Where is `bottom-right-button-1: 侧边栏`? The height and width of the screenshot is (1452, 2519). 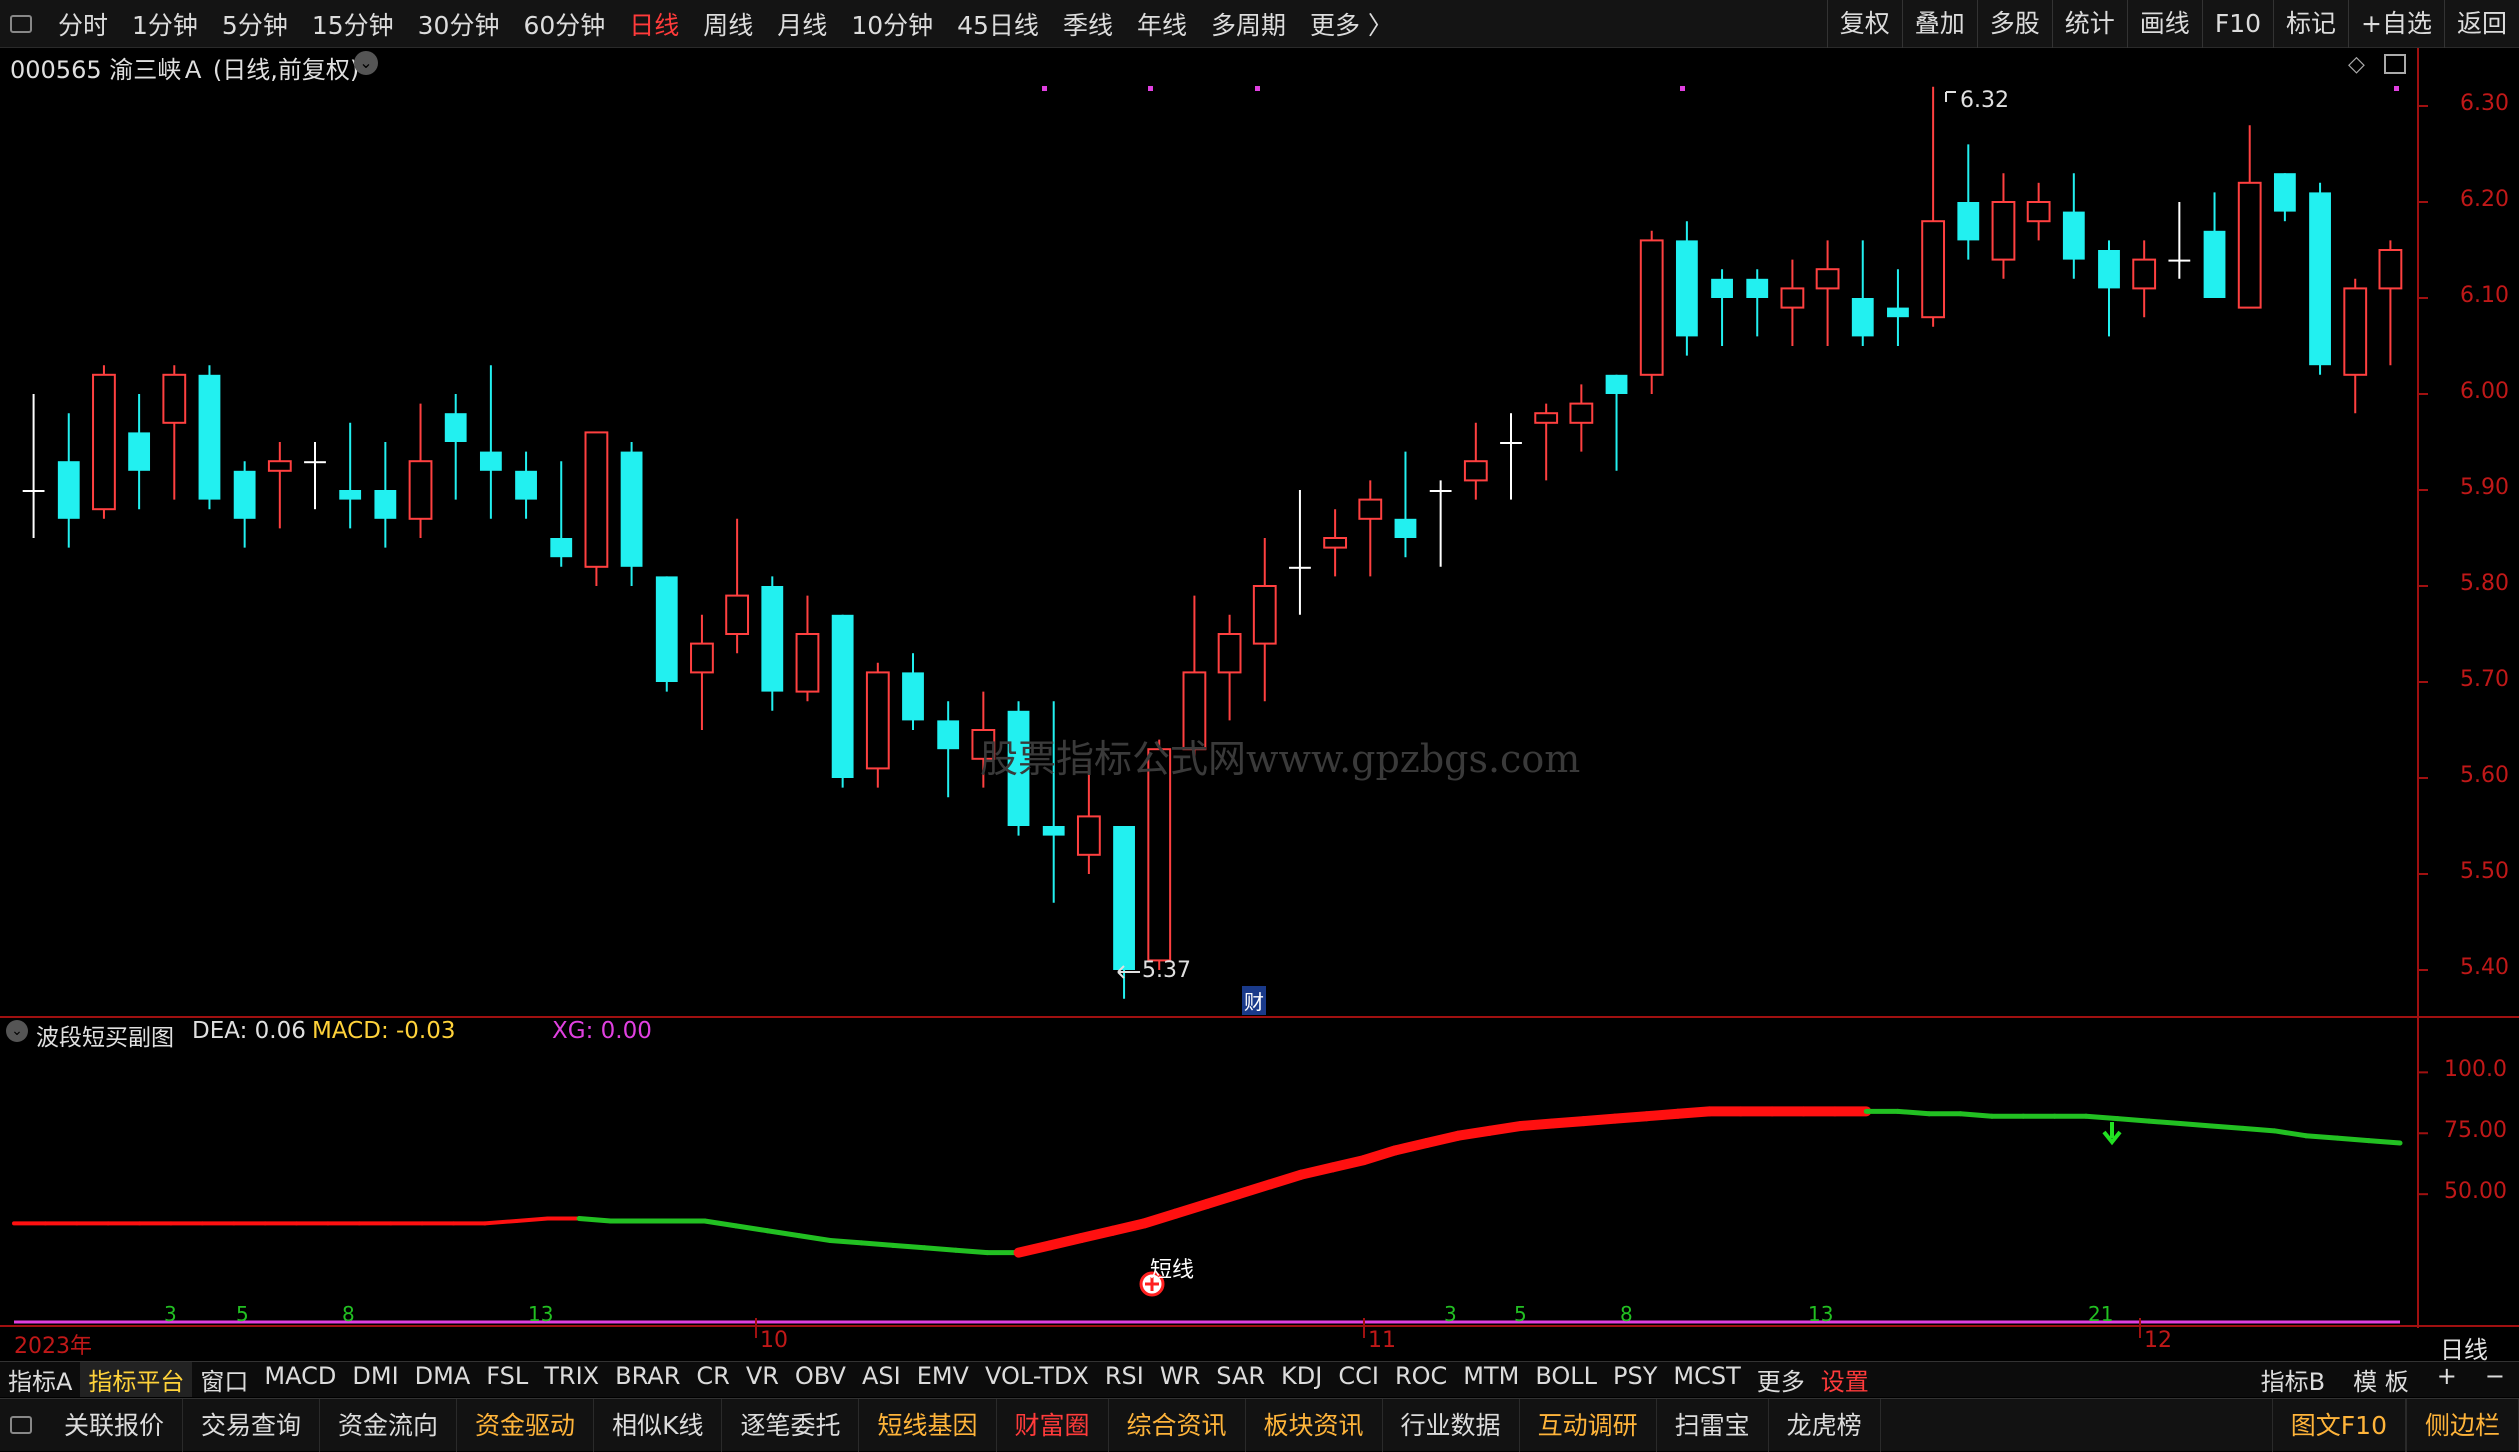
bottom-right-button-1: 侧边栏 is located at coordinates (2462, 1425).